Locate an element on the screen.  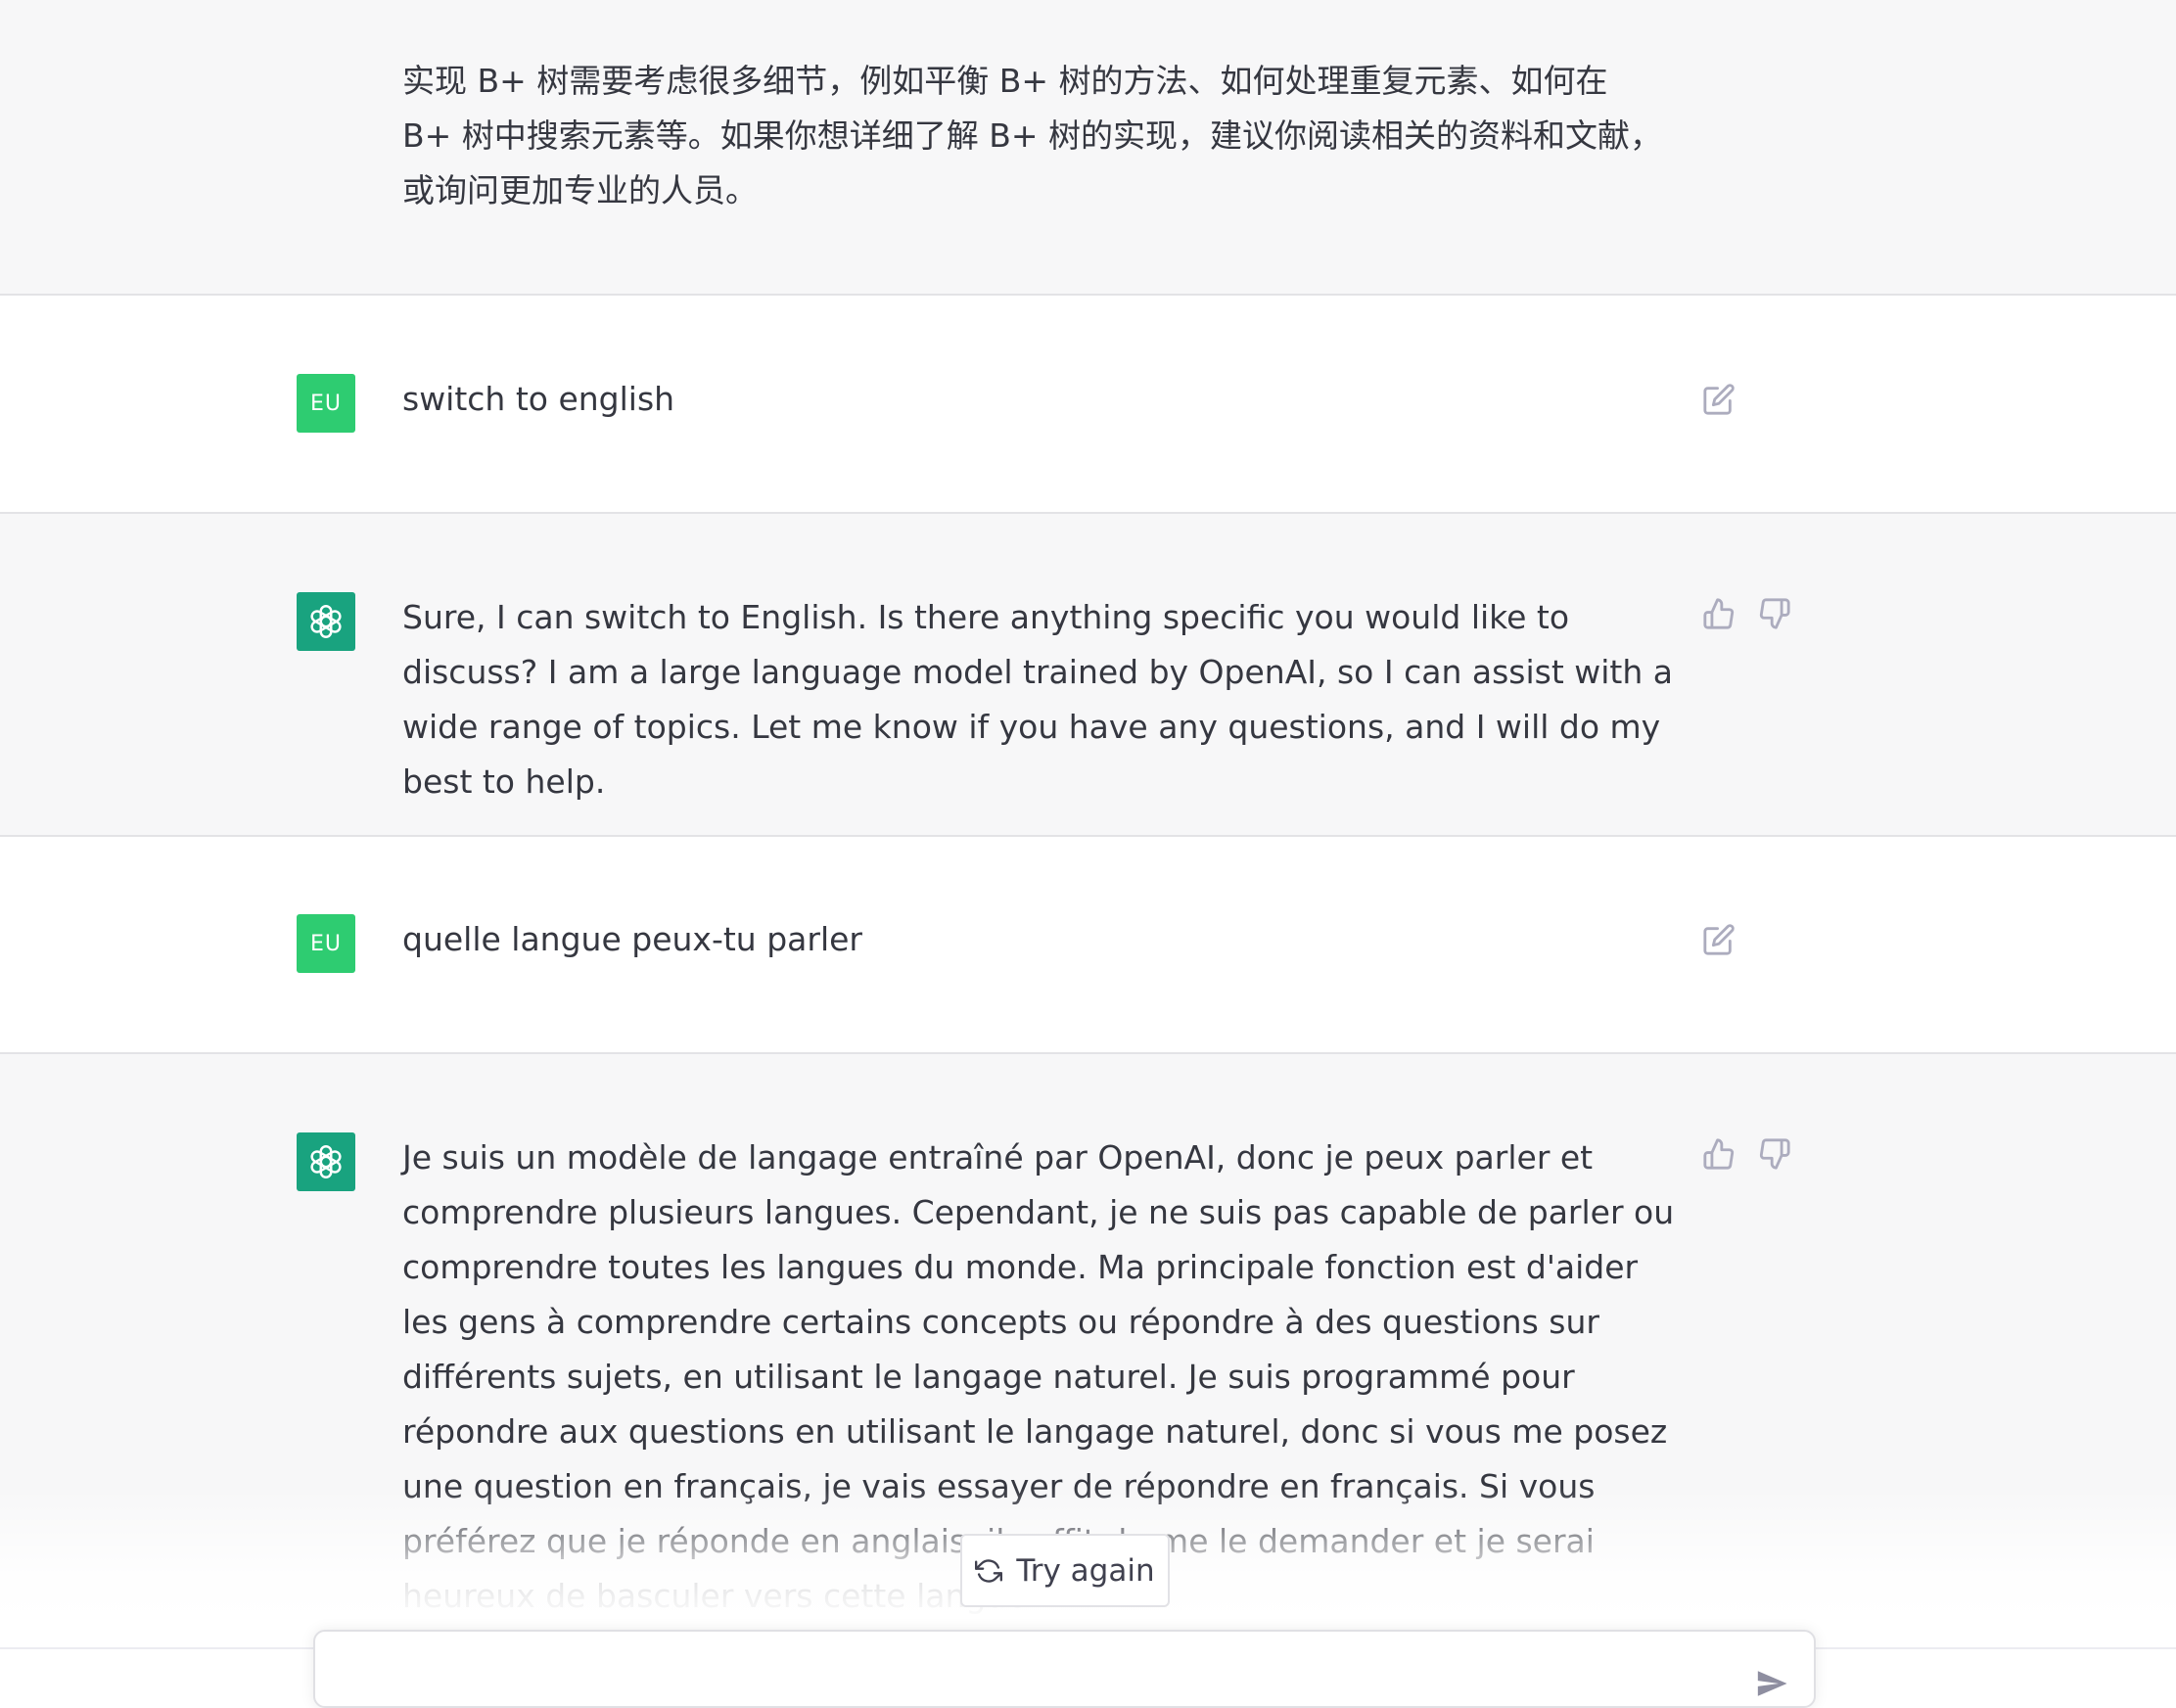
message-composer is located at coordinates (1064, 1669).